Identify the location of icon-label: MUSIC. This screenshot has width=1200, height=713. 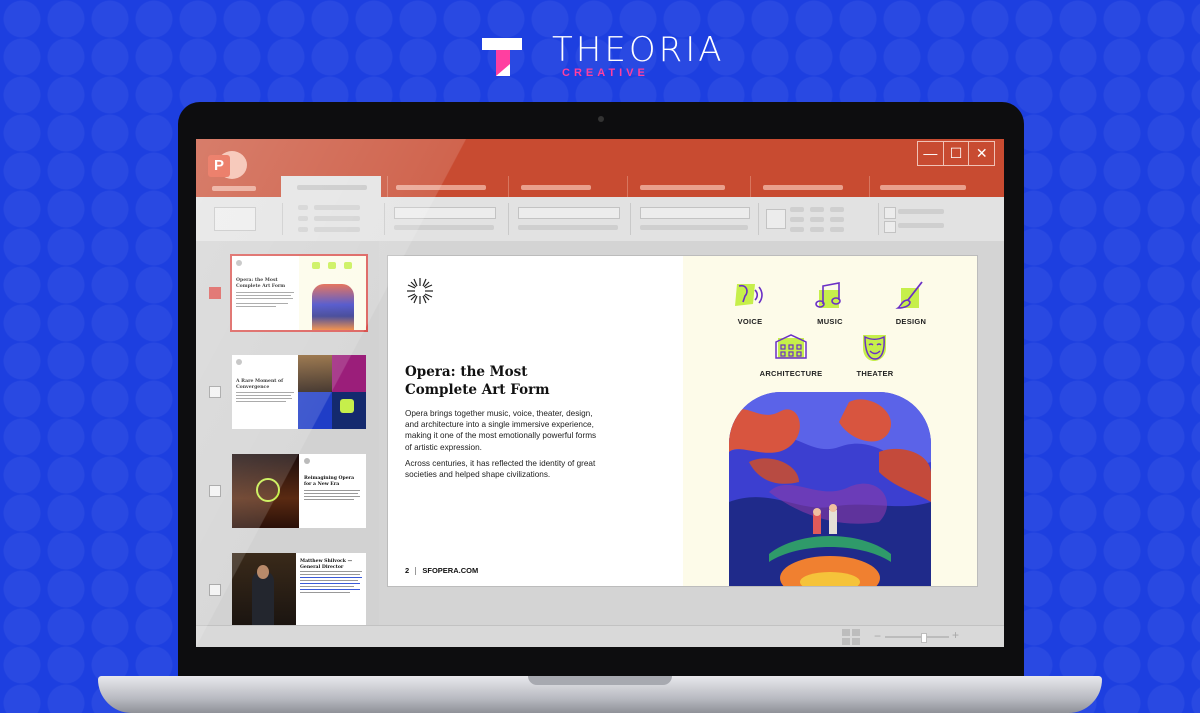
(830, 321).